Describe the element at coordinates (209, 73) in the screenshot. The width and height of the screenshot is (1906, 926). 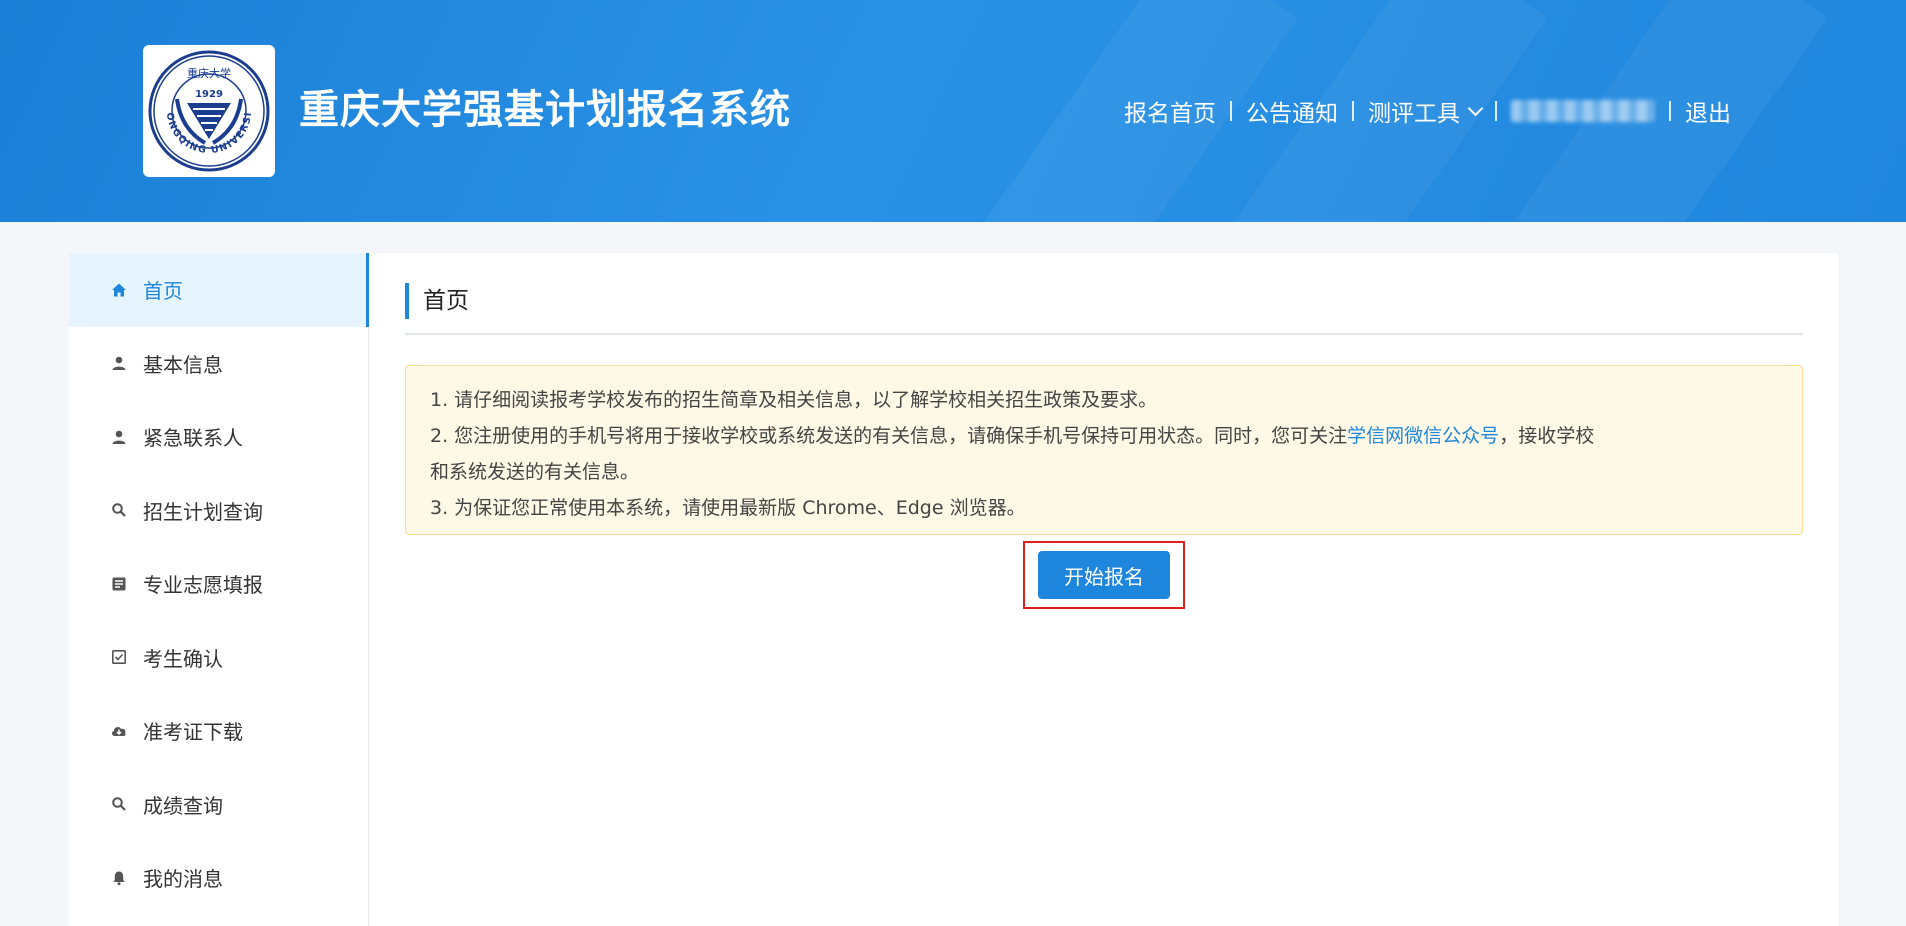
I see `svg-text: 重庆大学` at that location.